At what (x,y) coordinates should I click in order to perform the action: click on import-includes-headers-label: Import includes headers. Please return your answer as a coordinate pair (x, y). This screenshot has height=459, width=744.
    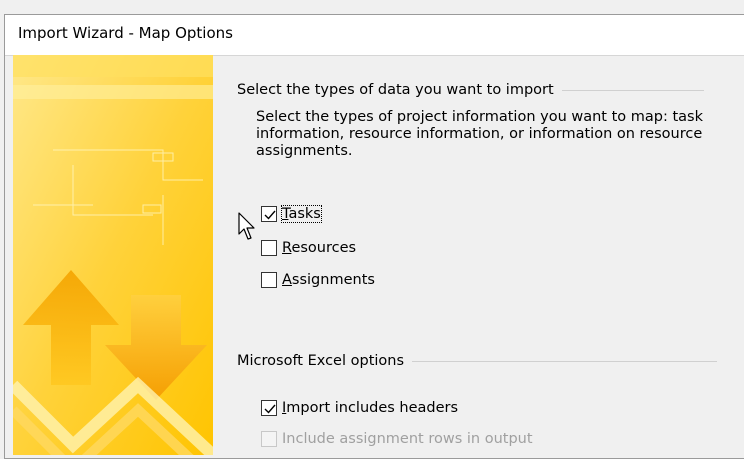
    Looking at the image, I should click on (370, 408).